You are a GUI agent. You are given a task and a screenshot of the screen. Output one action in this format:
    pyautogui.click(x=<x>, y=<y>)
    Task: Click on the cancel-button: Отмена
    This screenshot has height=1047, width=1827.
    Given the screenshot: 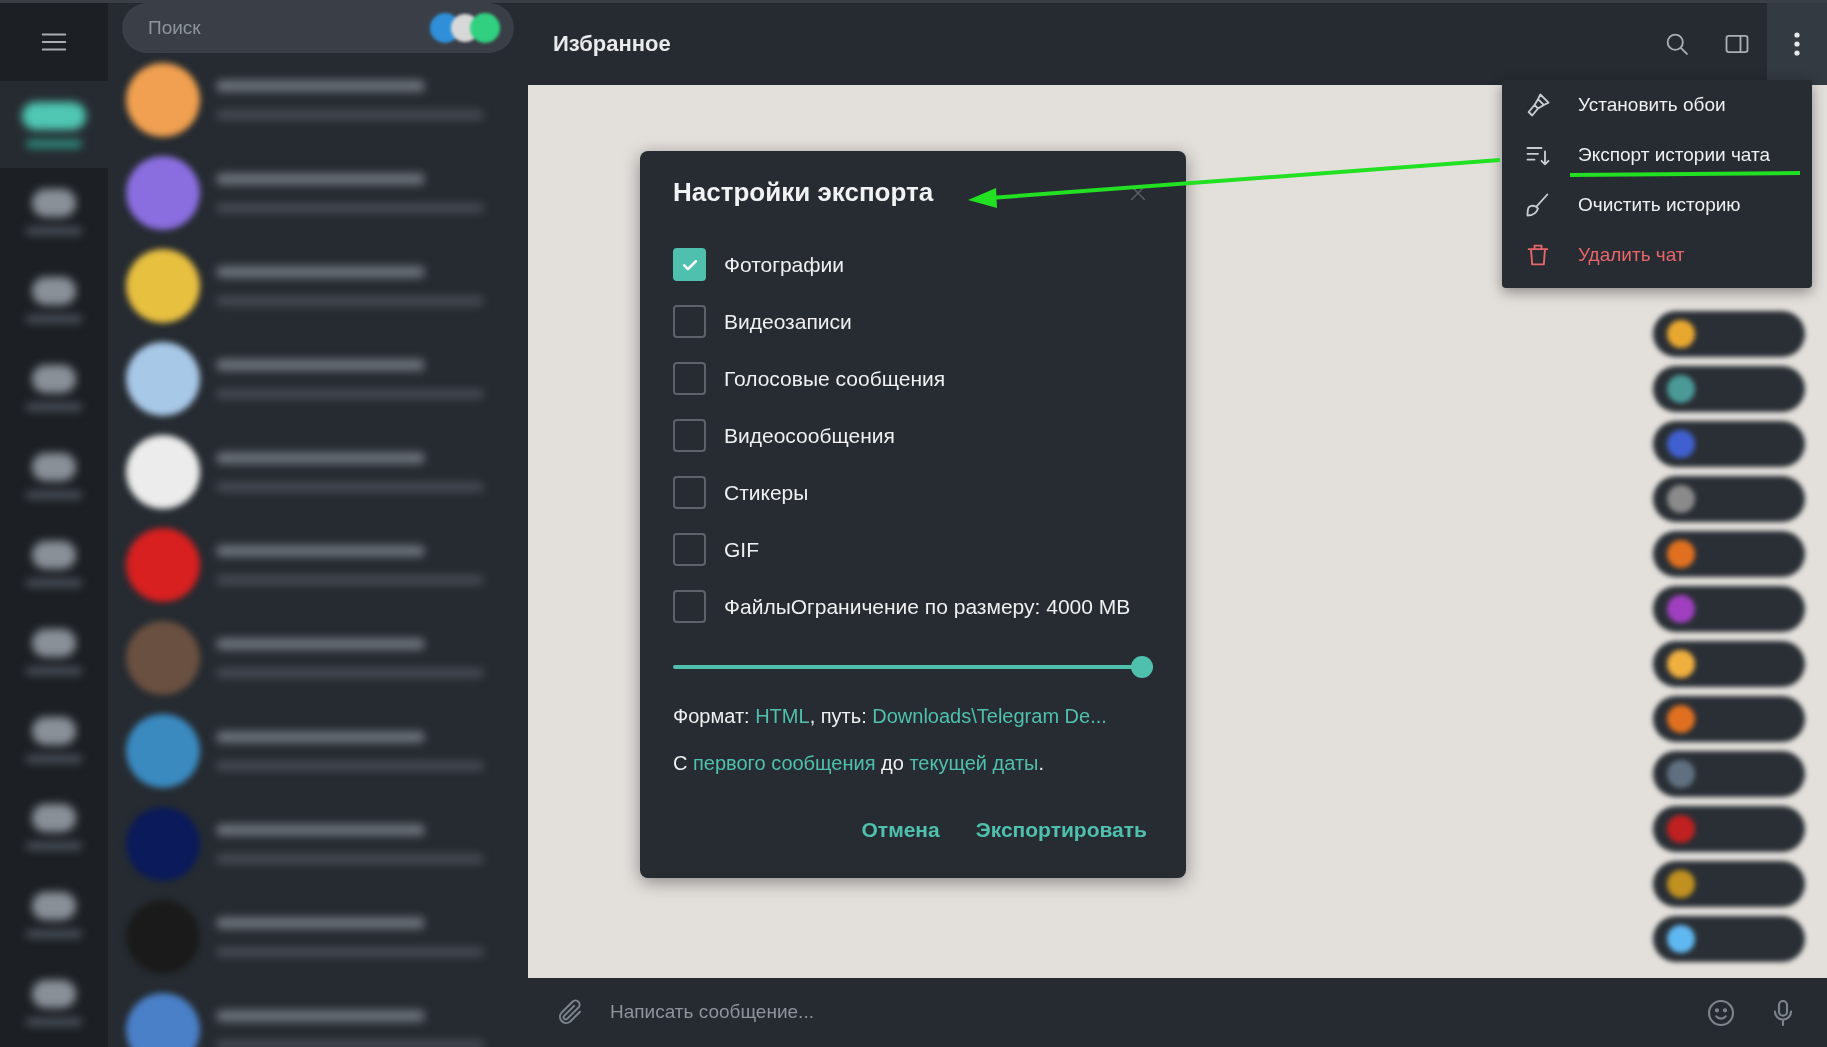 What is the action you would take?
    pyautogui.click(x=900, y=830)
    